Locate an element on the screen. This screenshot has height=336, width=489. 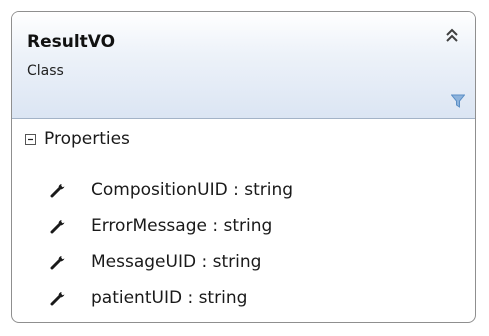
section-header-properties: Properties is located at coordinates (77, 139).